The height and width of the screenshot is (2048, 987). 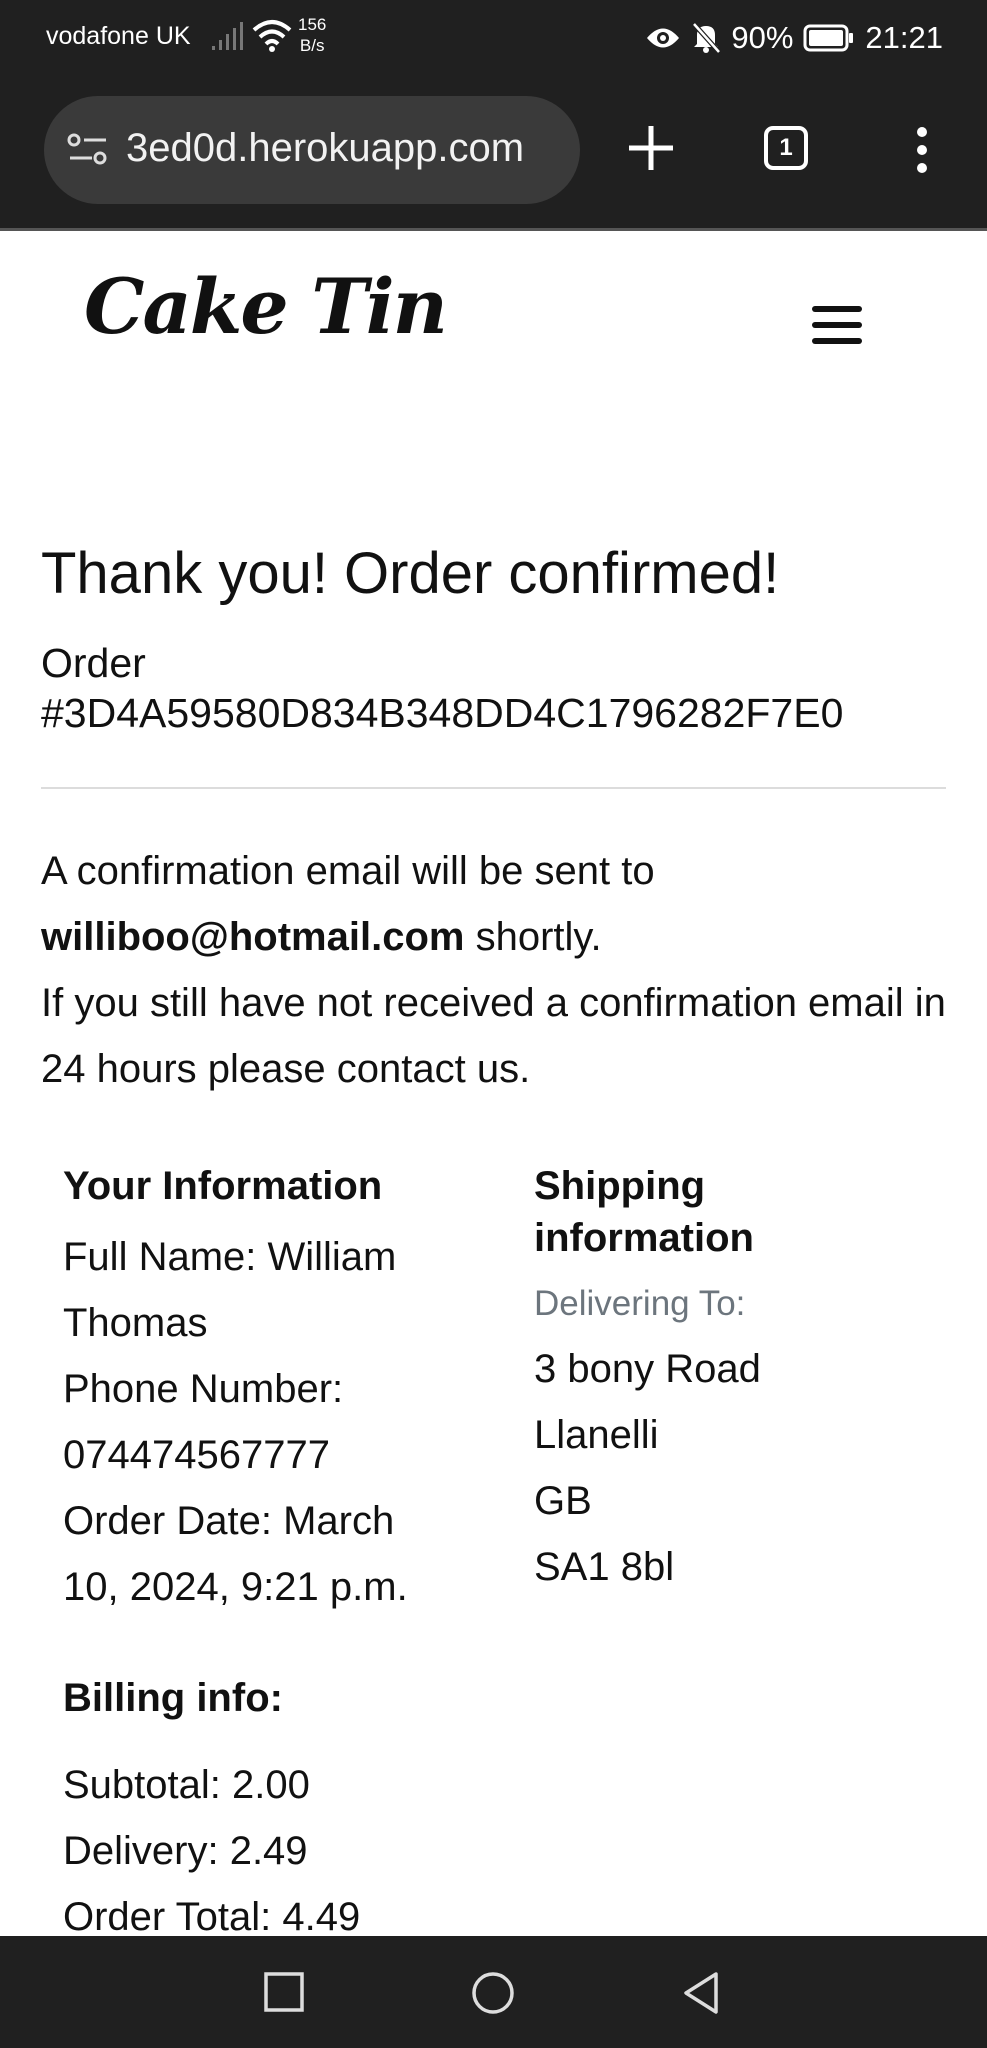 What do you see at coordinates (348, 871) in the screenshot?
I see `confirm-prefix: A confirmation email will be sent to` at bounding box center [348, 871].